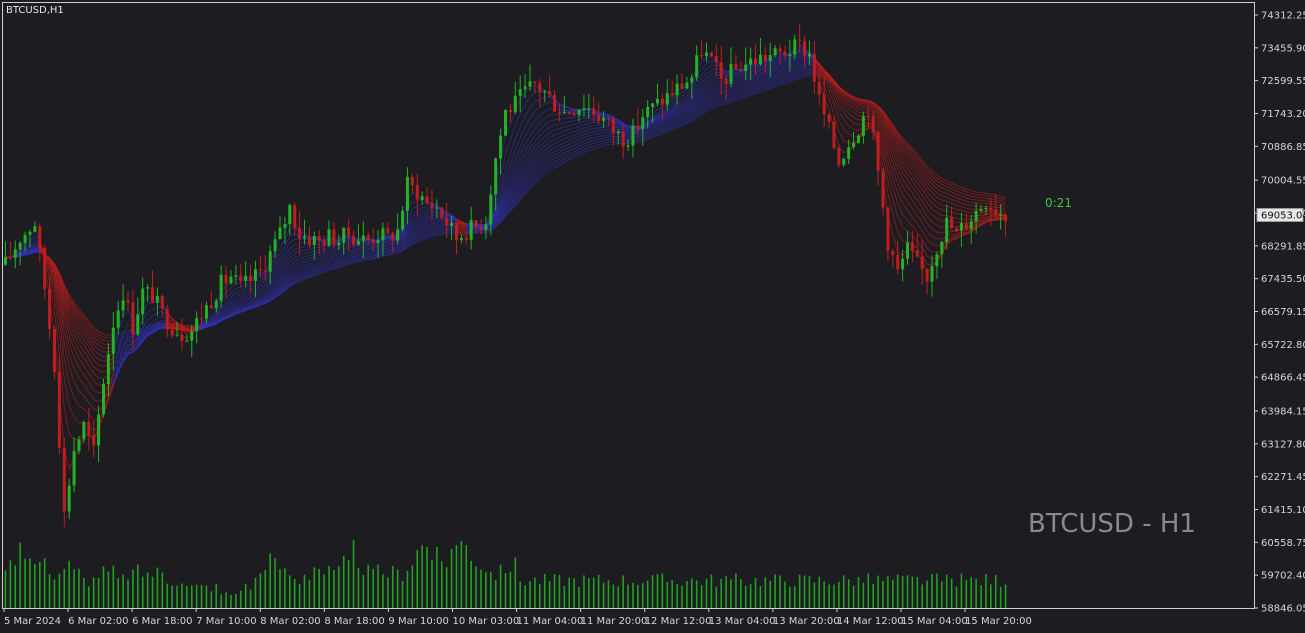  I want to click on time-tick-label: 7 Mar 10:00, so click(226, 621).